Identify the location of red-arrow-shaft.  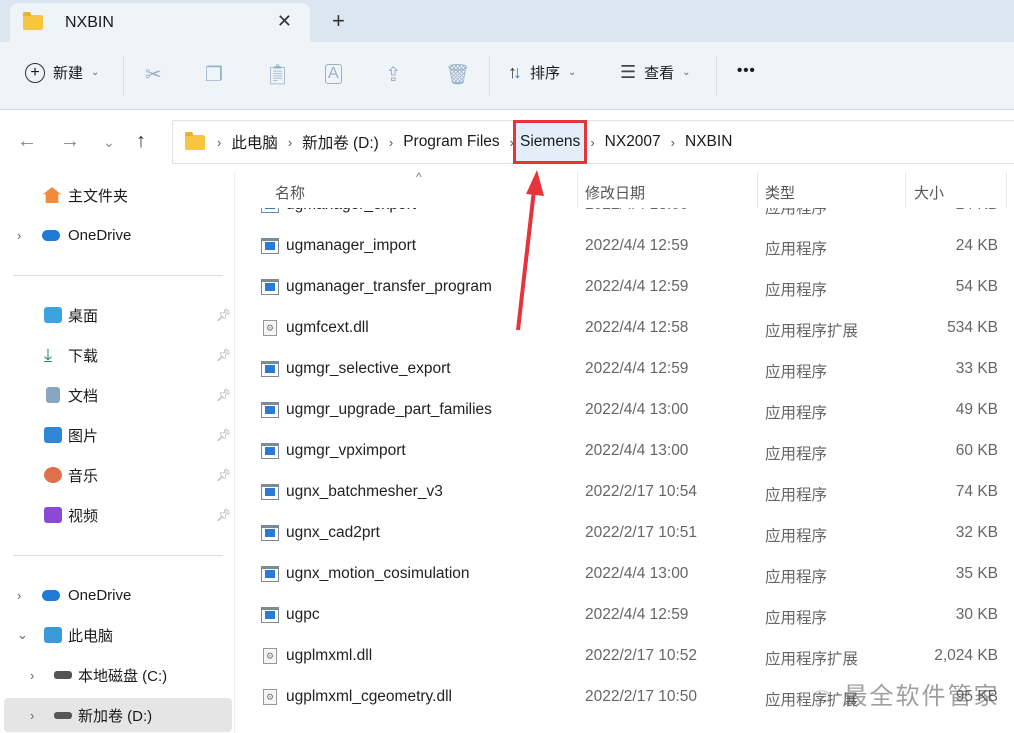
(526, 260).